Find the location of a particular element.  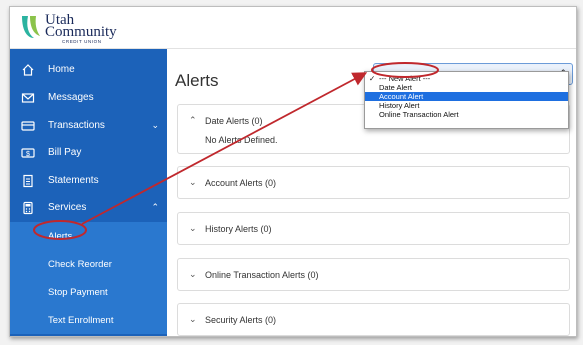

sidebar-subitem-label: Stop Payment is located at coordinates (78, 292).